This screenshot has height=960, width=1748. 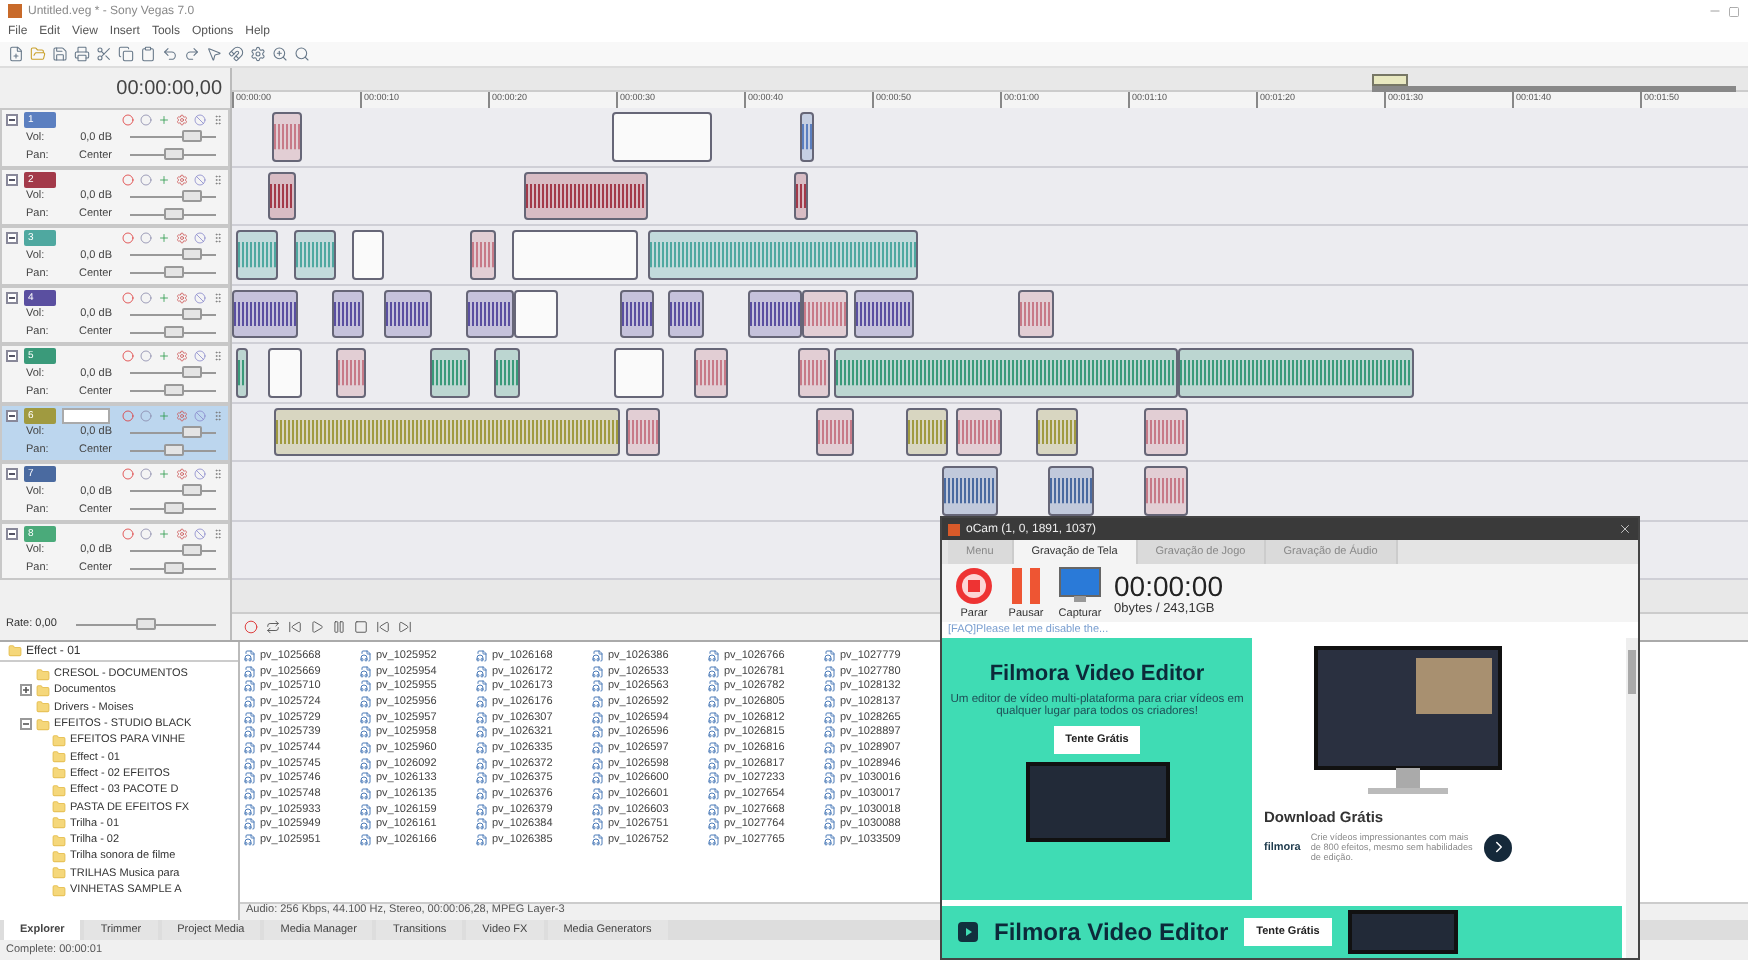 I want to click on recording-time: 00:00:00, so click(x=1168, y=586).